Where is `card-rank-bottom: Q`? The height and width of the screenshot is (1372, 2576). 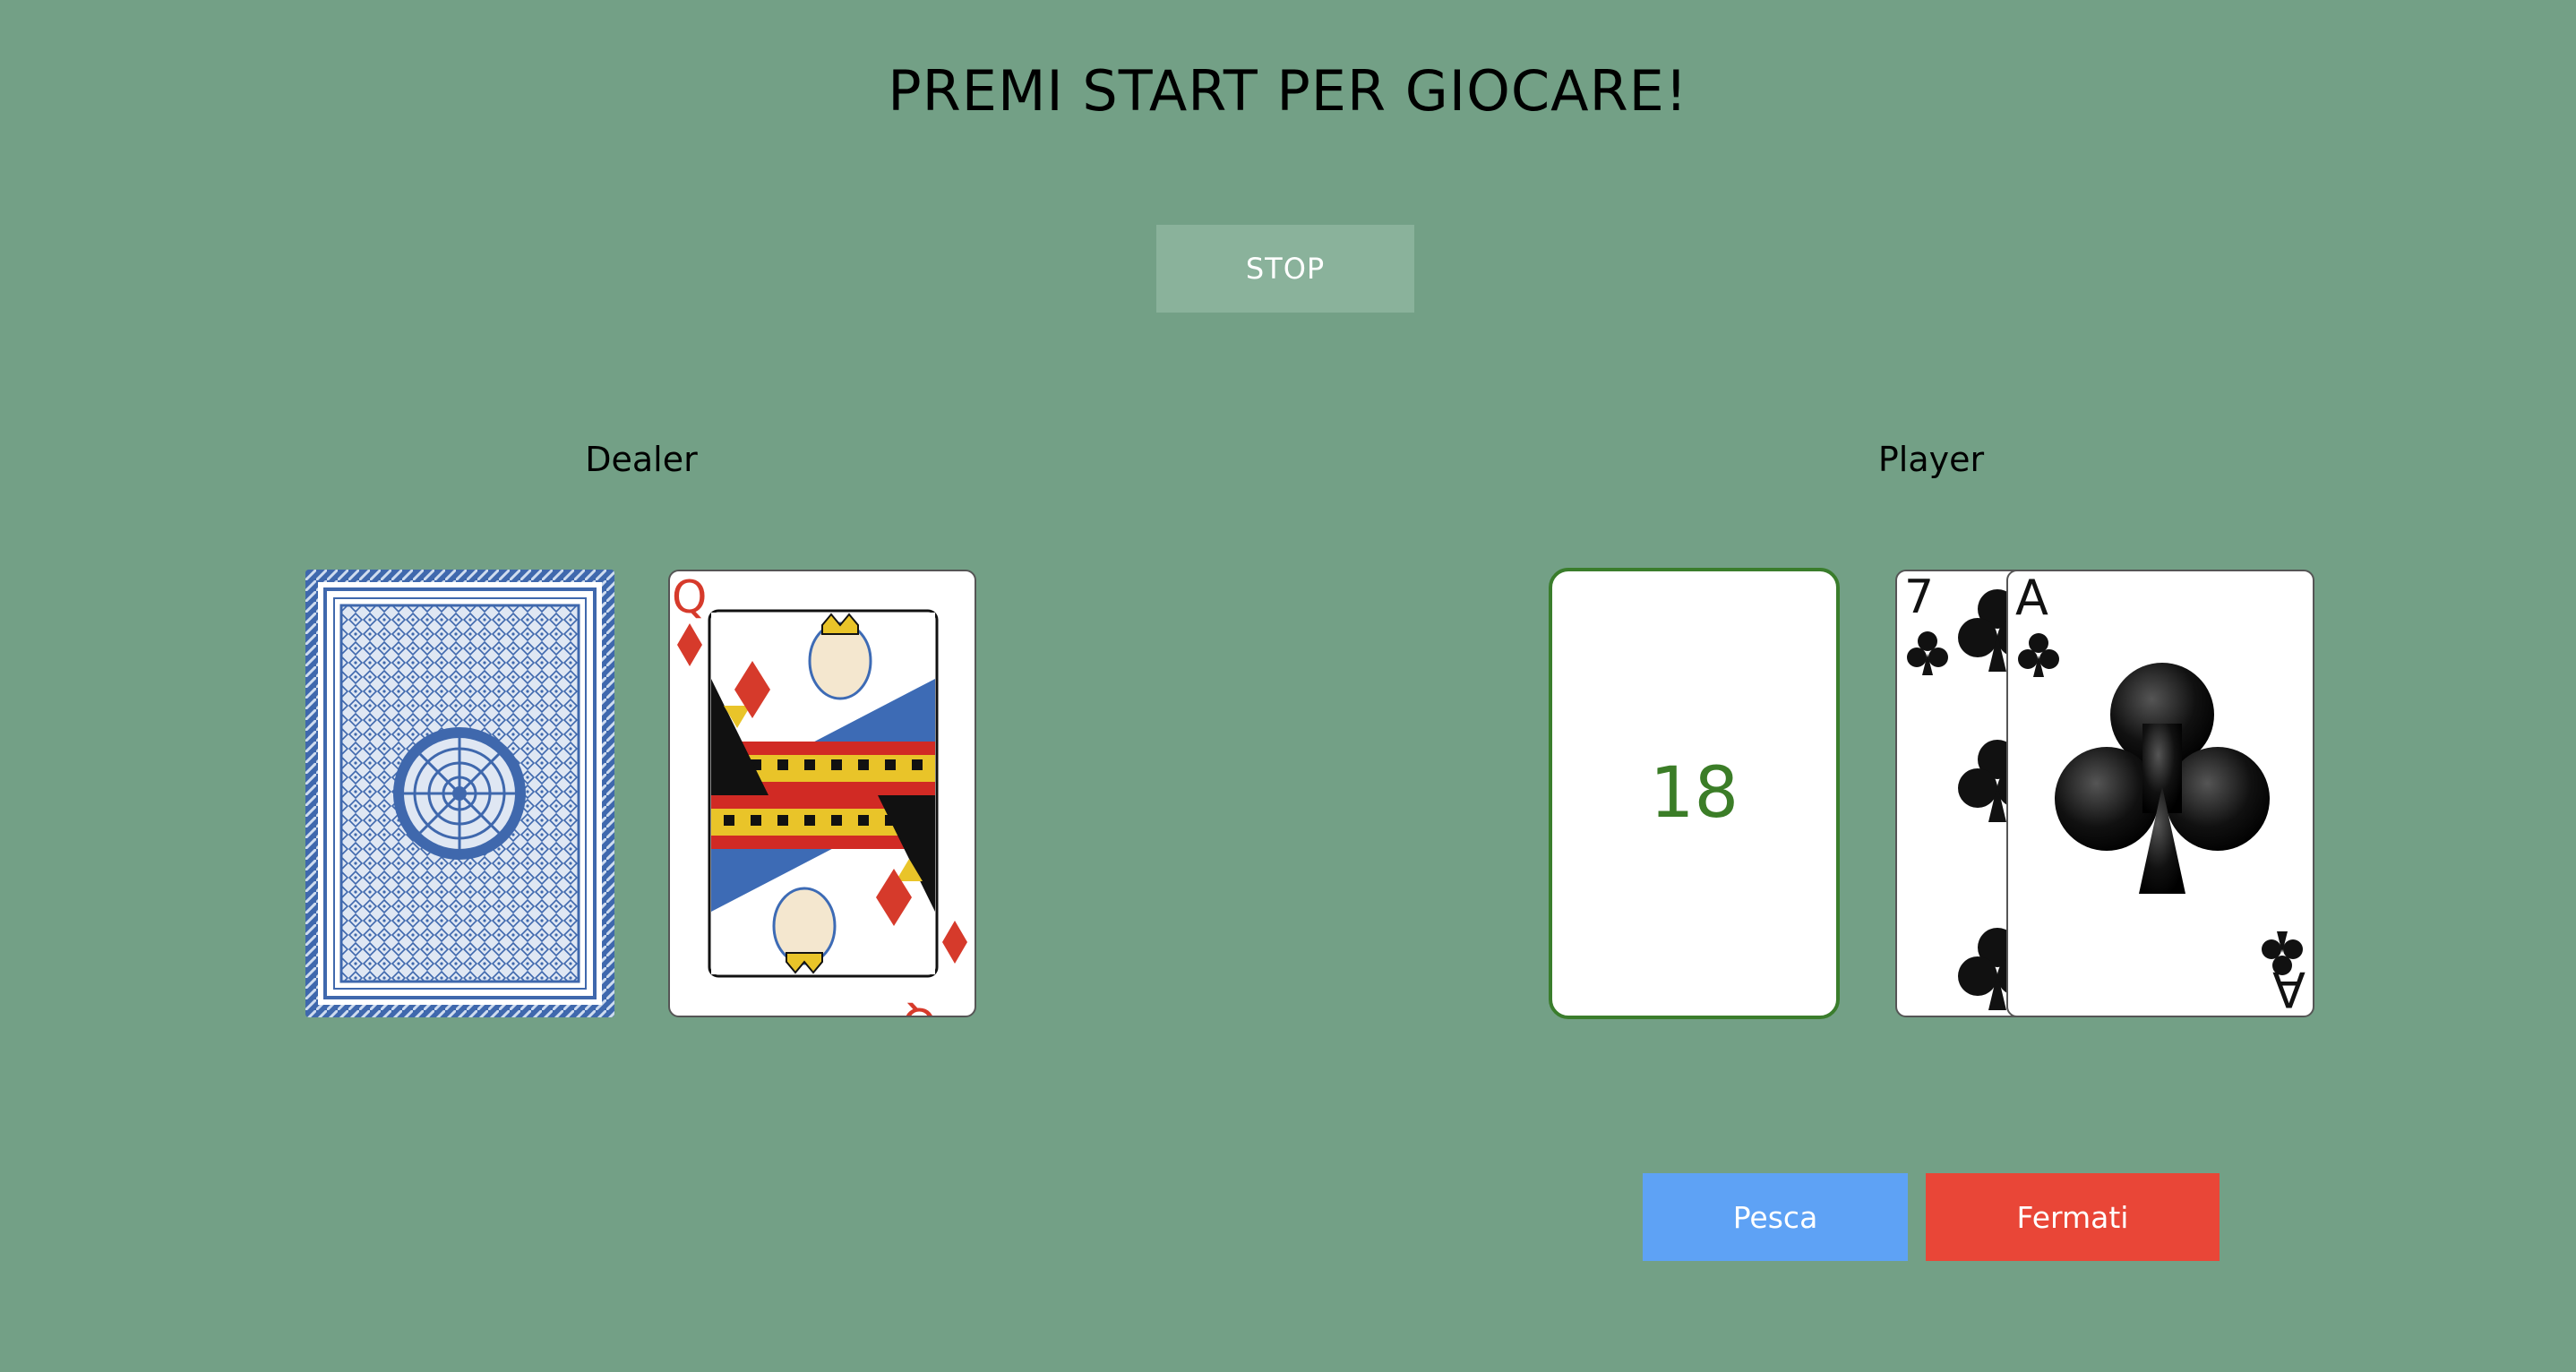 card-rank-bottom: Q is located at coordinates (919, 1007).